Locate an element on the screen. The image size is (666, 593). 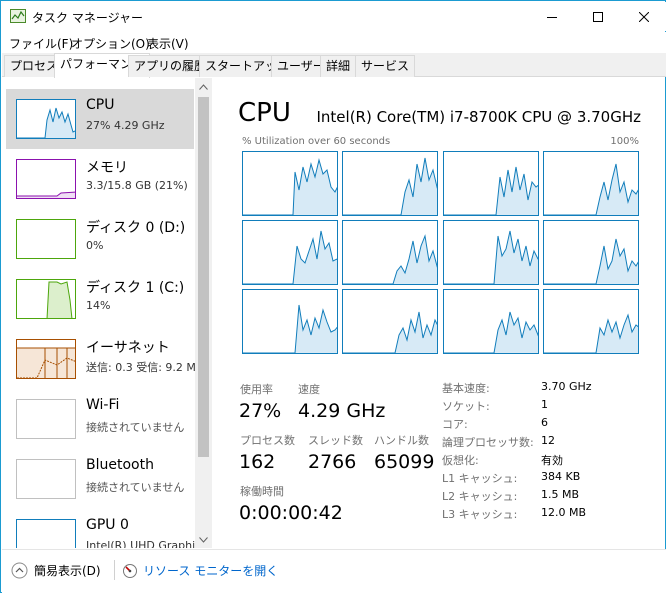
thread-count-value: 2766 is located at coordinates (332, 462).